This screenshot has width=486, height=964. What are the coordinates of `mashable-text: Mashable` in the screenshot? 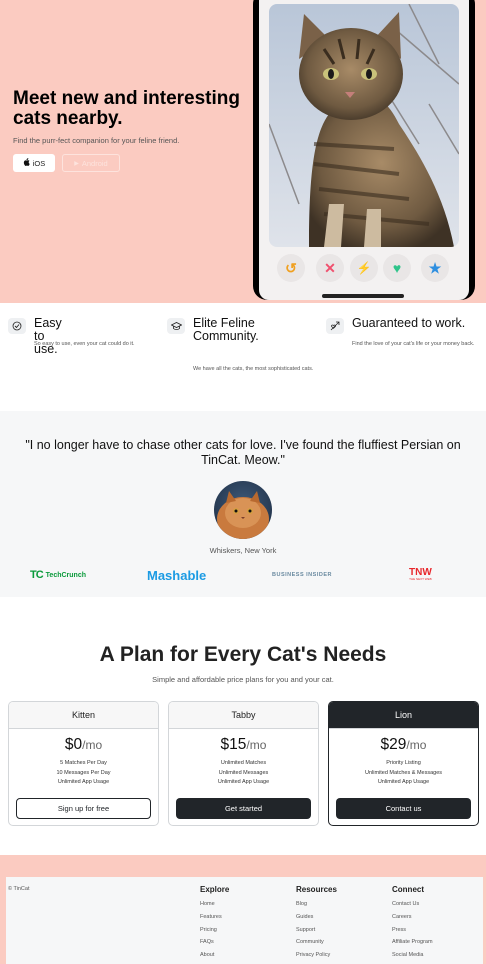 It's located at (177, 575).